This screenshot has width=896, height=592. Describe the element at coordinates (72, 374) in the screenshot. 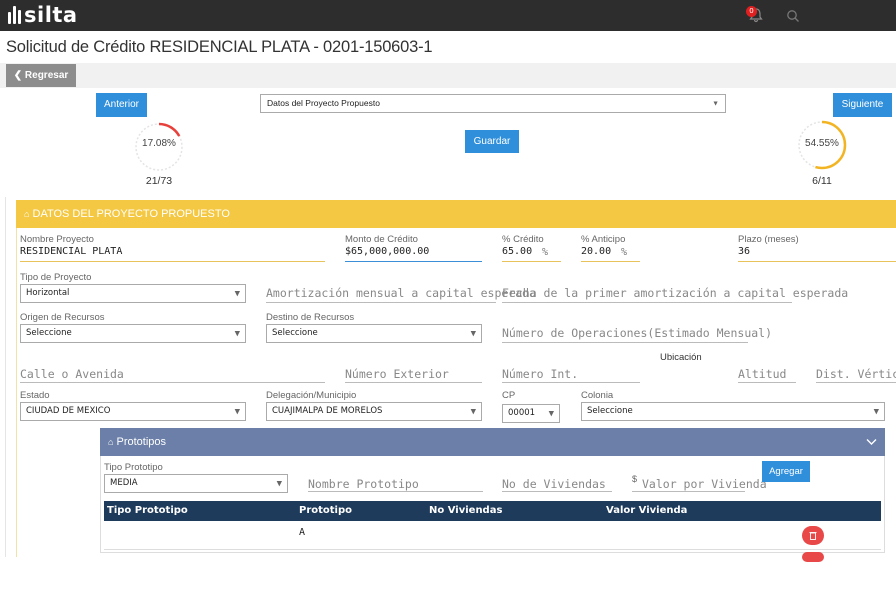

I see `calle-input: Calle o Avenida` at that location.